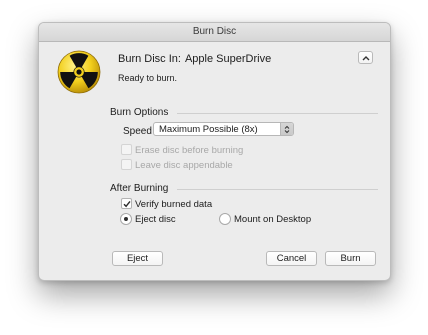 This screenshot has height=335, width=428. Describe the element at coordinates (139, 112) in the screenshot. I see `burn-options-heading: Burn Options` at that location.